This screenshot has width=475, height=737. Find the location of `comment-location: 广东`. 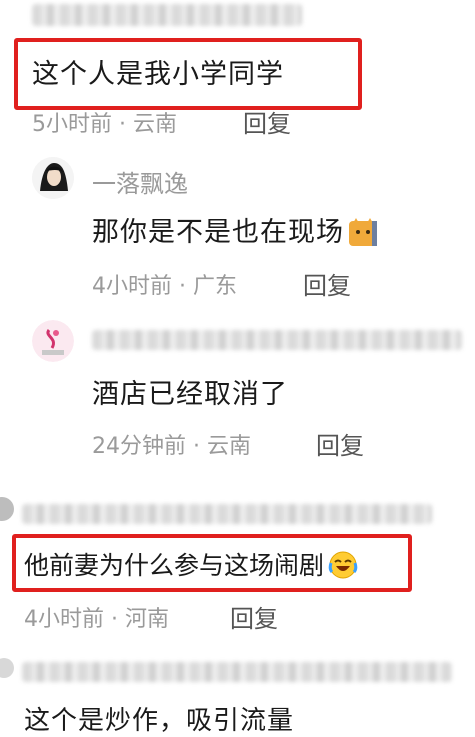

comment-location: 广东 is located at coordinates (214, 286).